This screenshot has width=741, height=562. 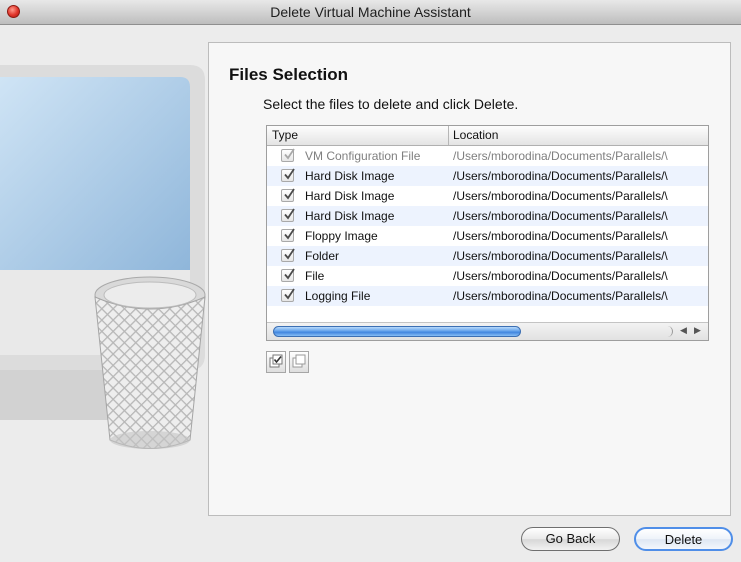 What do you see at coordinates (570, 539) in the screenshot?
I see `go-back-button: Go Back` at bounding box center [570, 539].